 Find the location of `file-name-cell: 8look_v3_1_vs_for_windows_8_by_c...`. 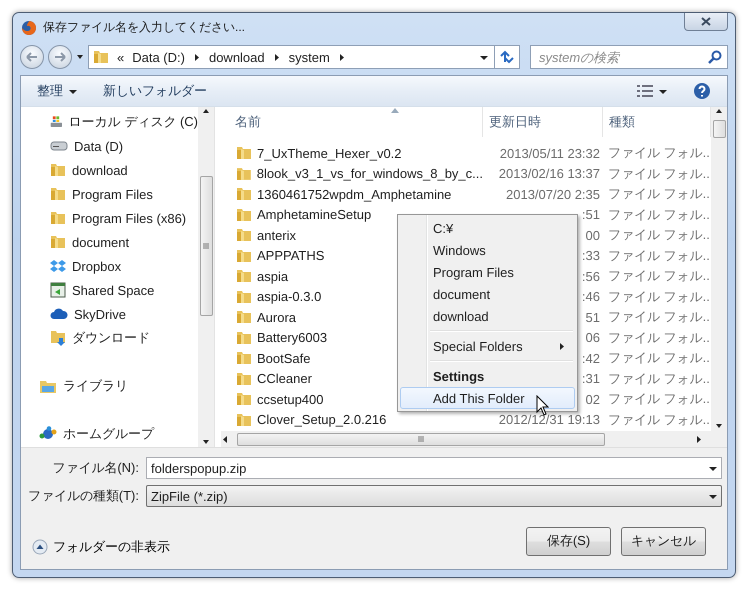

file-name-cell: 8look_v3_1_vs_for_windows_8_by_c... is located at coordinates (352, 174).